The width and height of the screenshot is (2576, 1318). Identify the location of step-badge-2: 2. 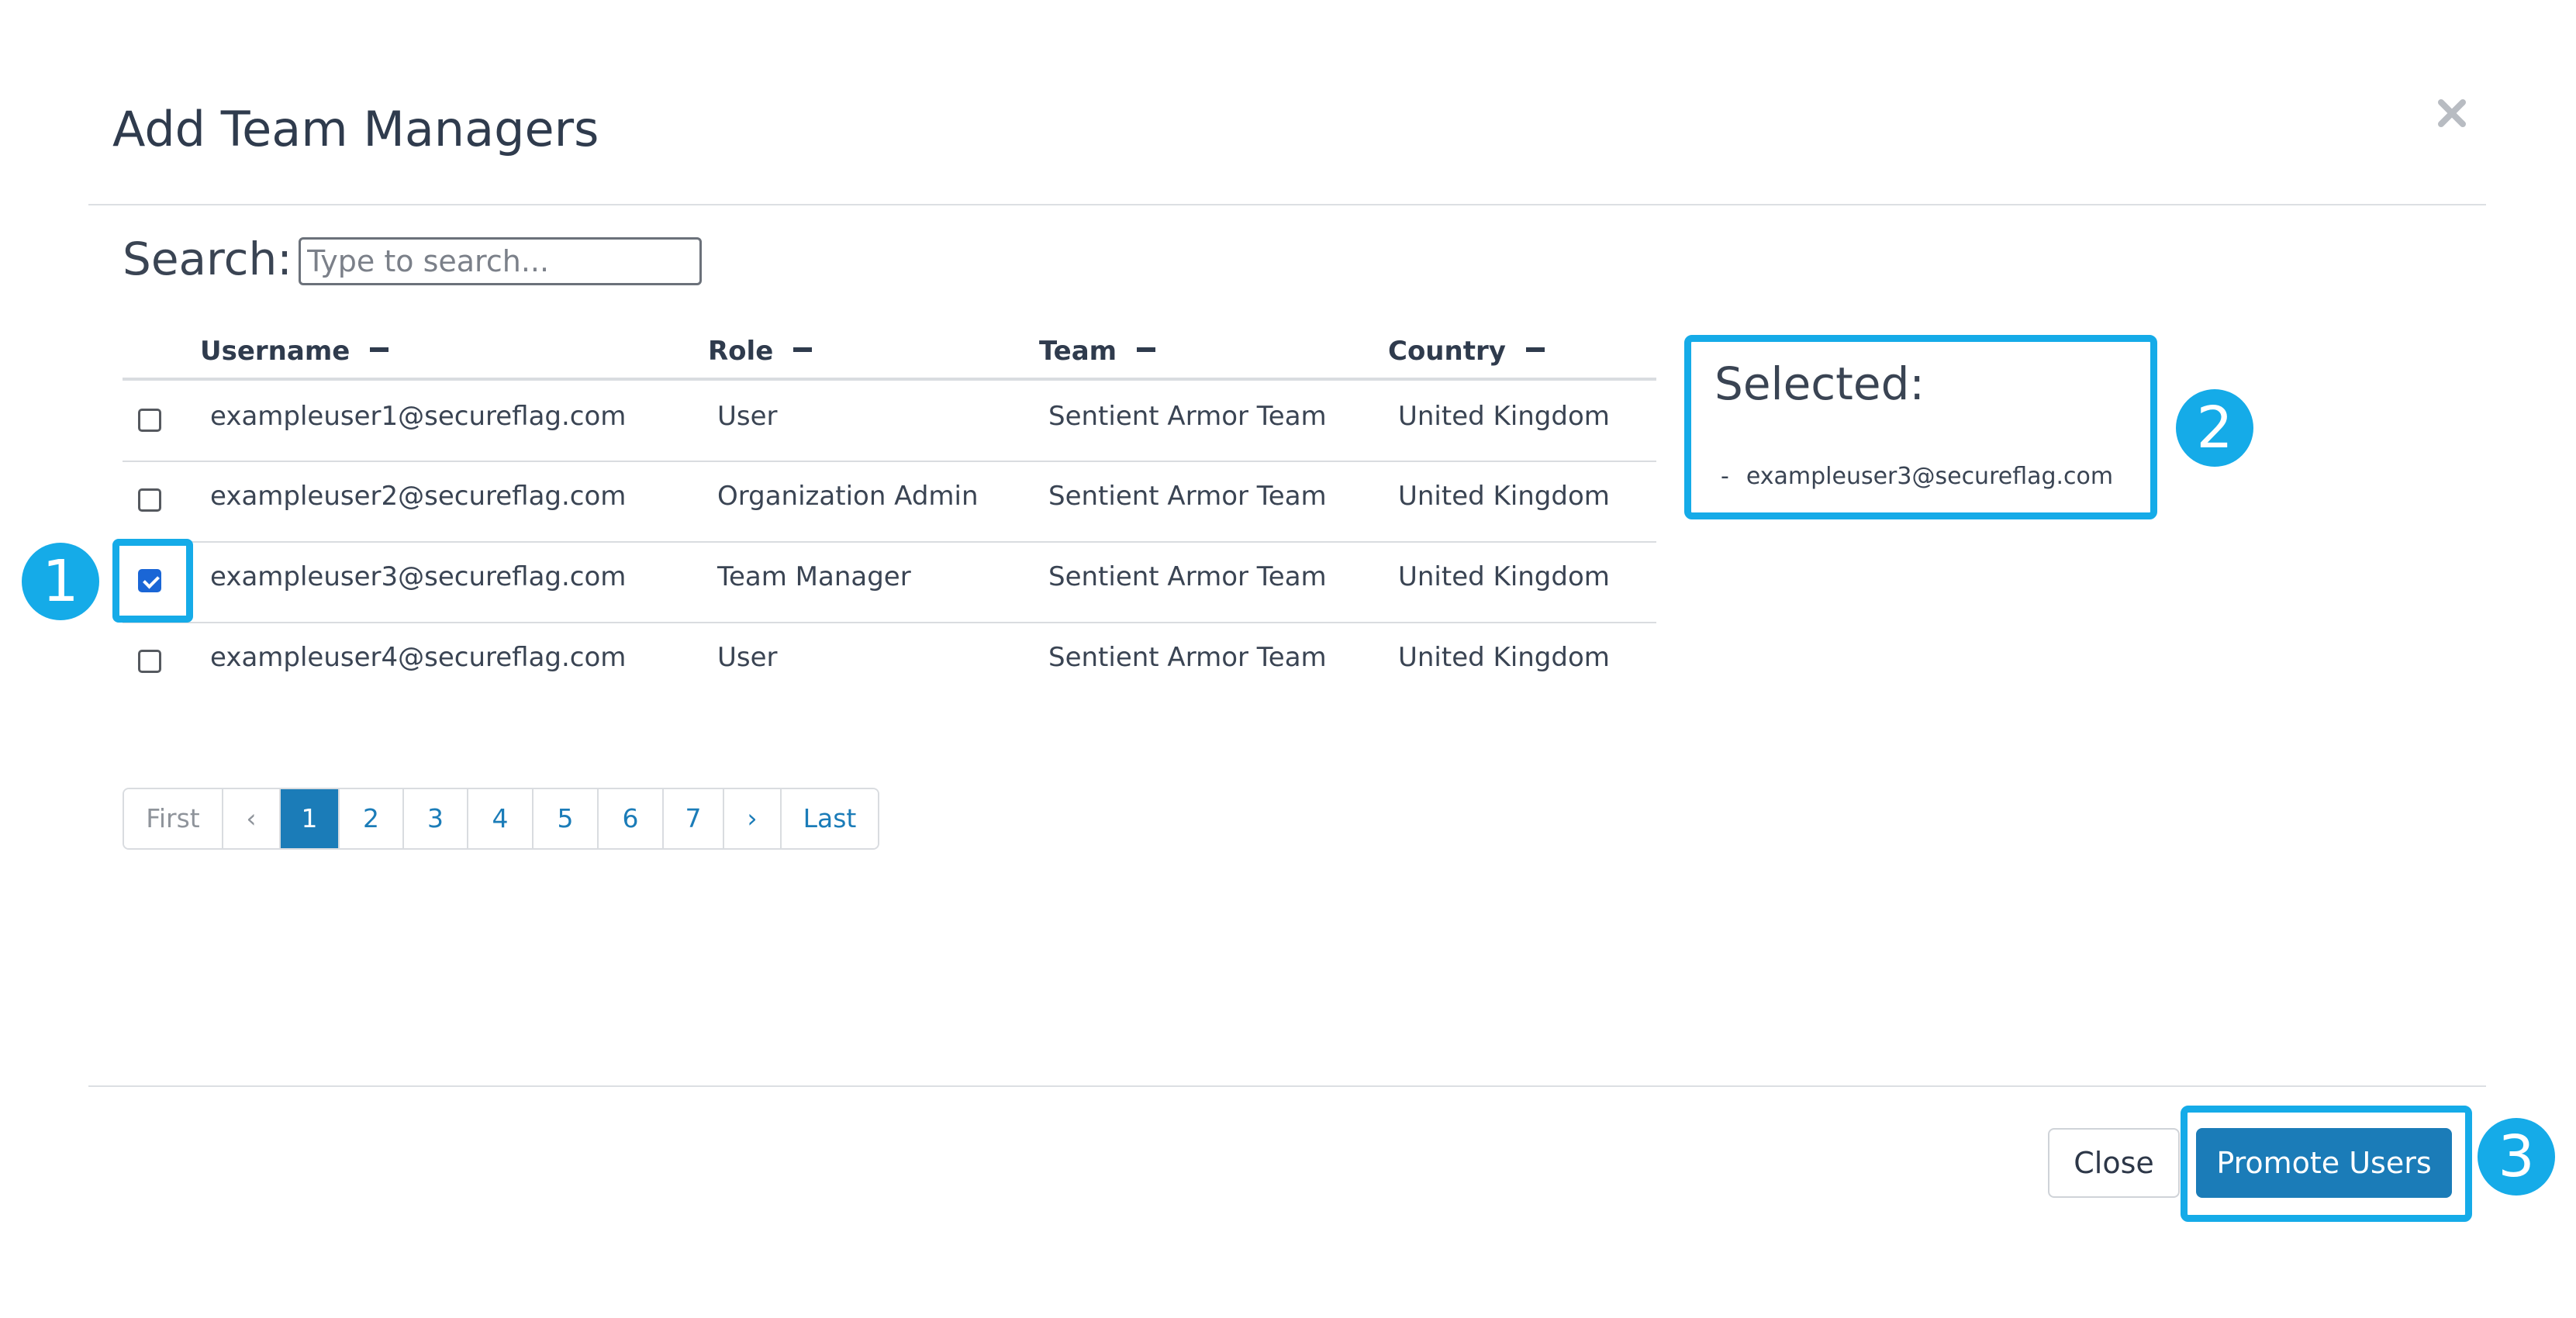
(2215, 428).